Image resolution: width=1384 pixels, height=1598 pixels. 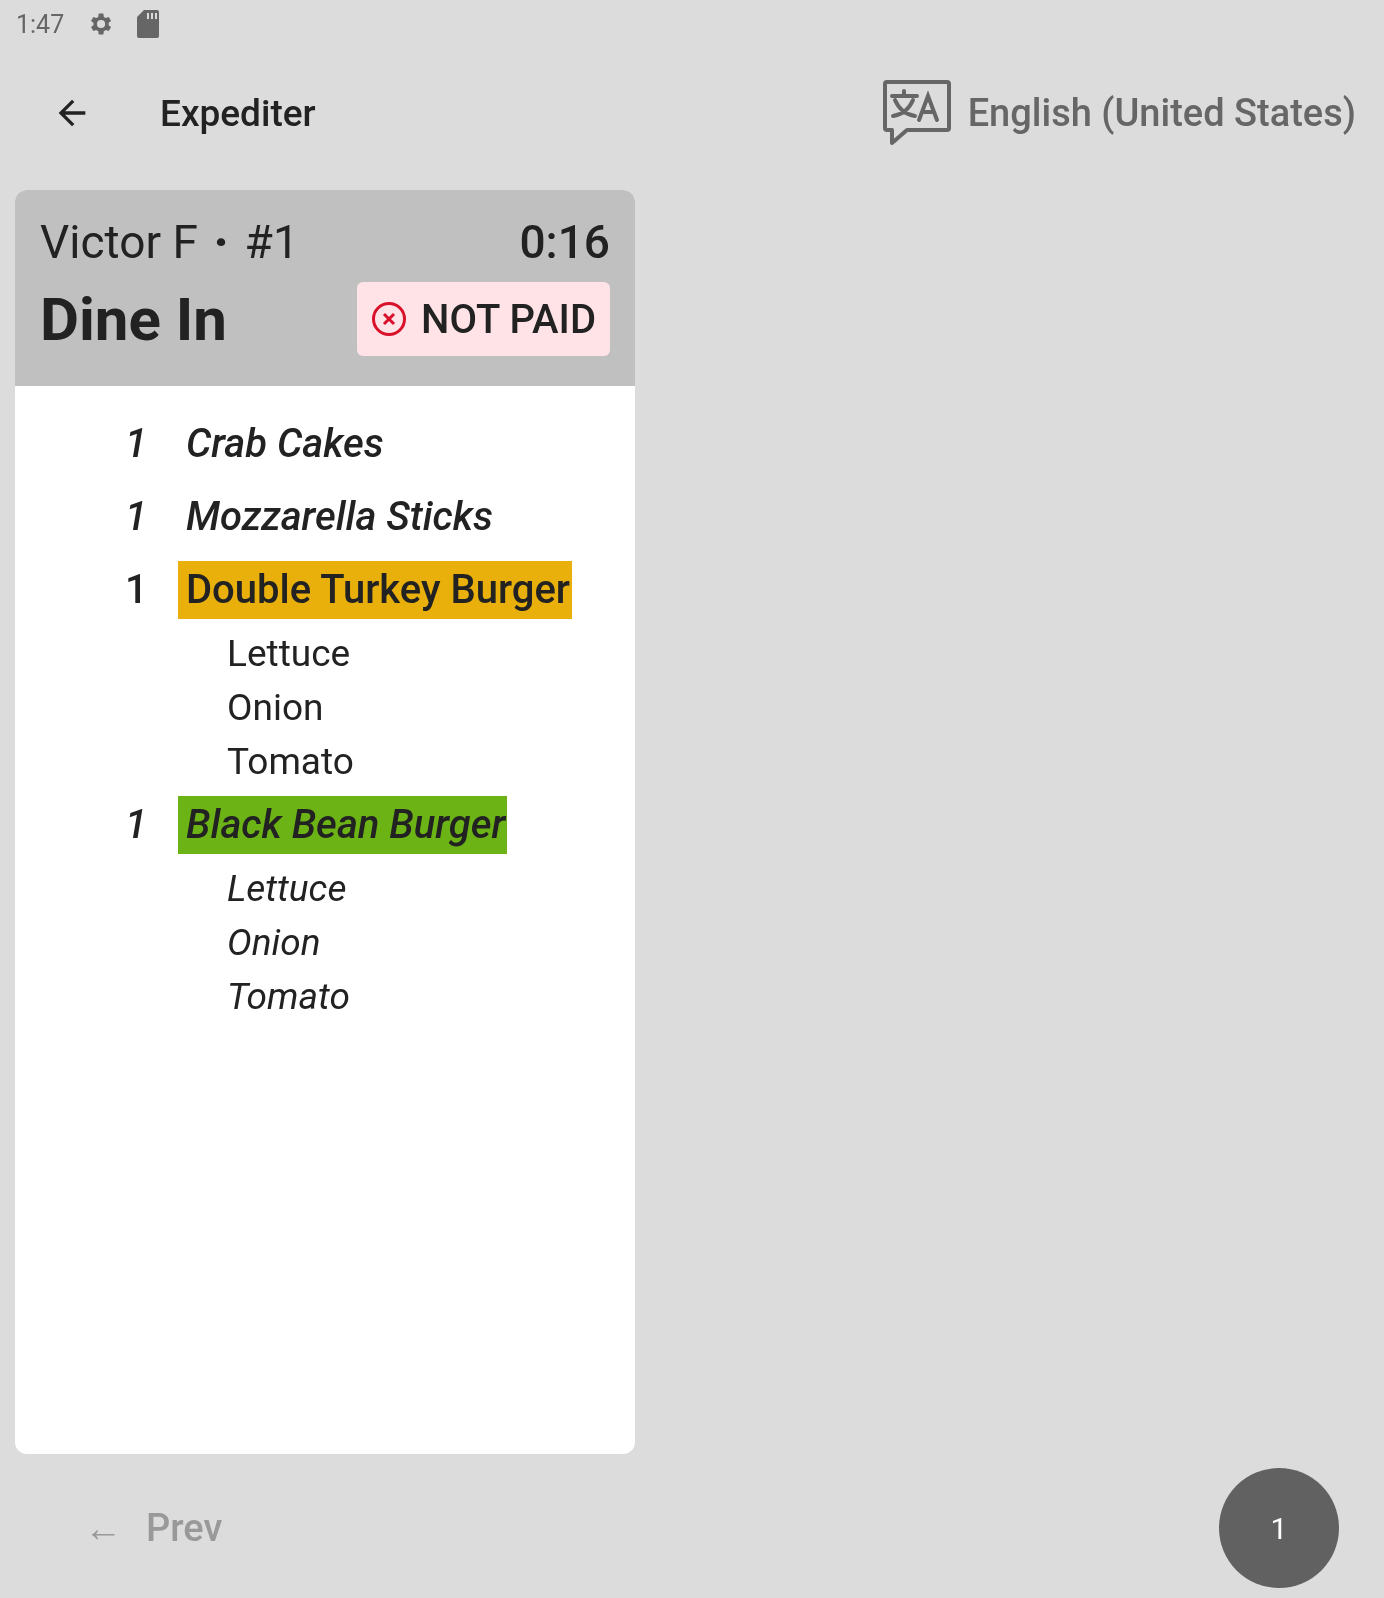 What do you see at coordinates (238, 113) in the screenshot?
I see `screen-title: Expediter` at bounding box center [238, 113].